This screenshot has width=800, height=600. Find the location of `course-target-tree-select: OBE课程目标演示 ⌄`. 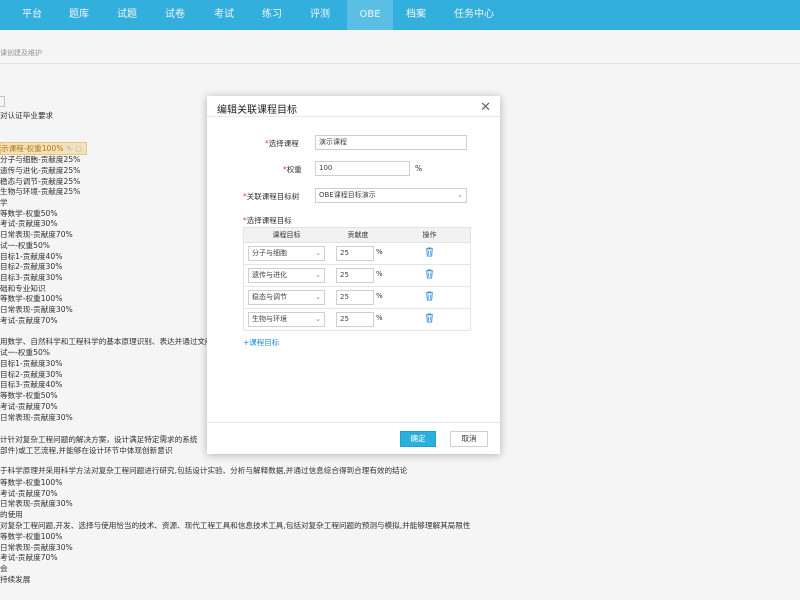

course-target-tree-select: OBE课程目标演示 ⌄ is located at coordinates (391, 195).